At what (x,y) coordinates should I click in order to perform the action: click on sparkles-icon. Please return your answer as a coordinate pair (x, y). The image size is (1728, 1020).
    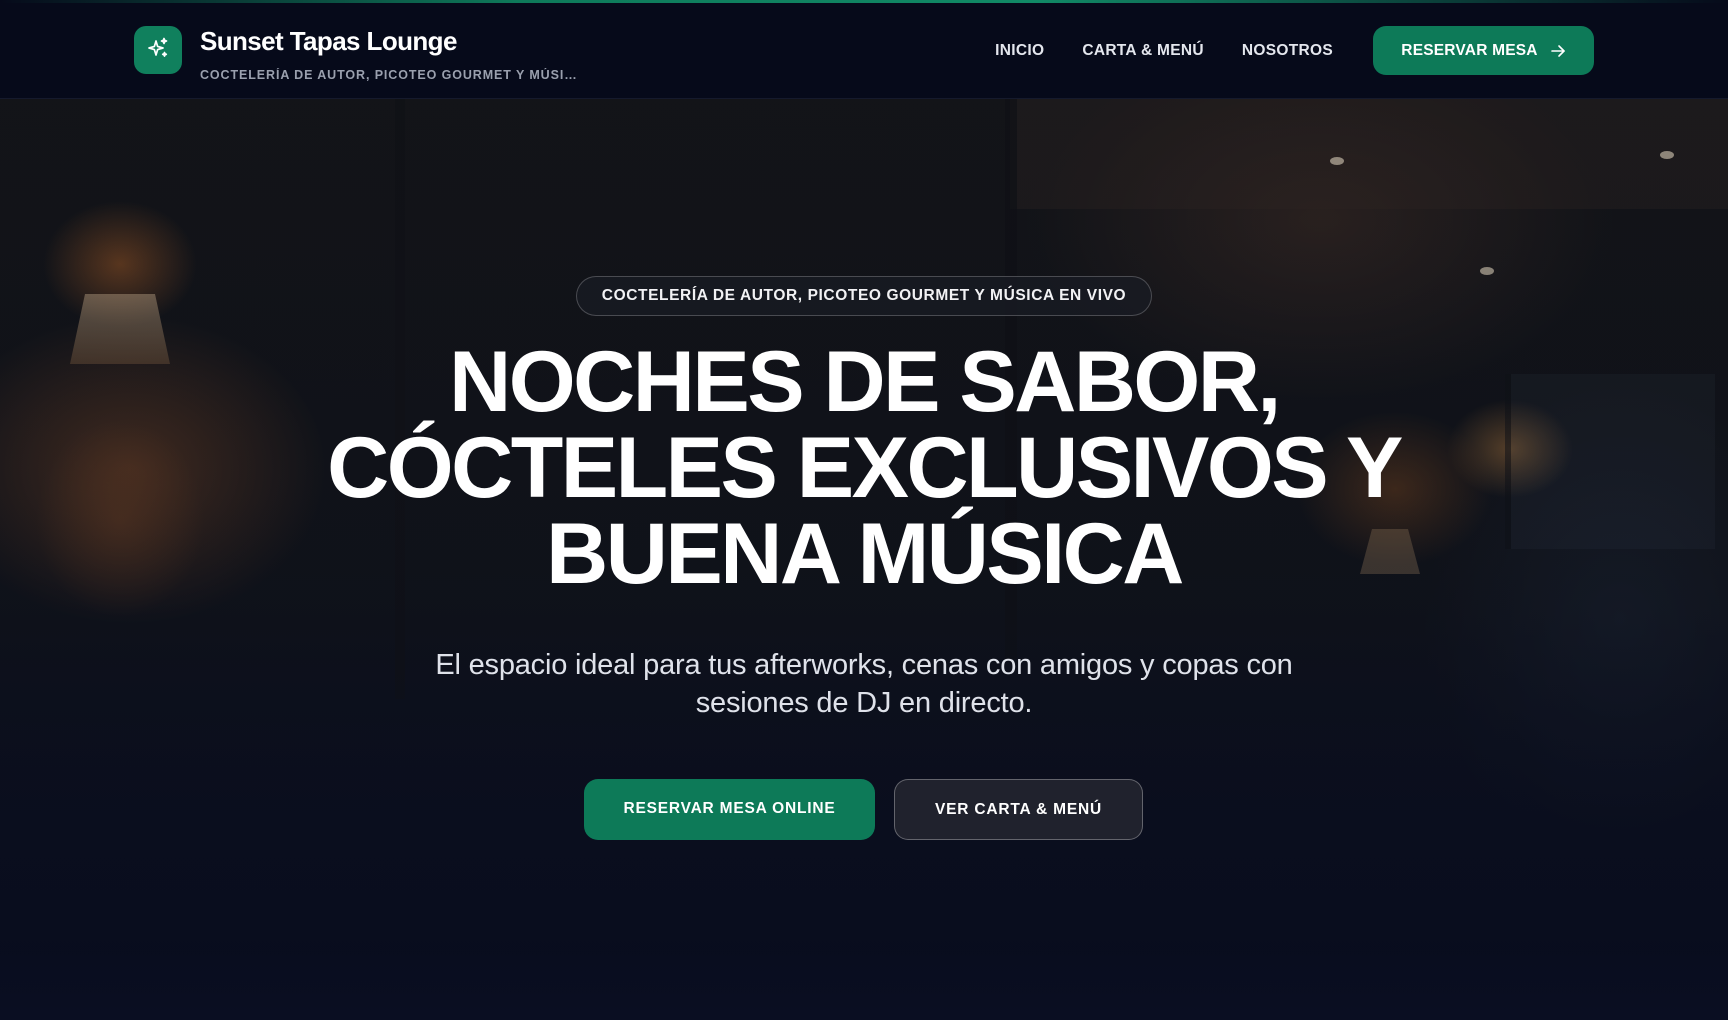
    Looking at the image, I should click on (158, 50).